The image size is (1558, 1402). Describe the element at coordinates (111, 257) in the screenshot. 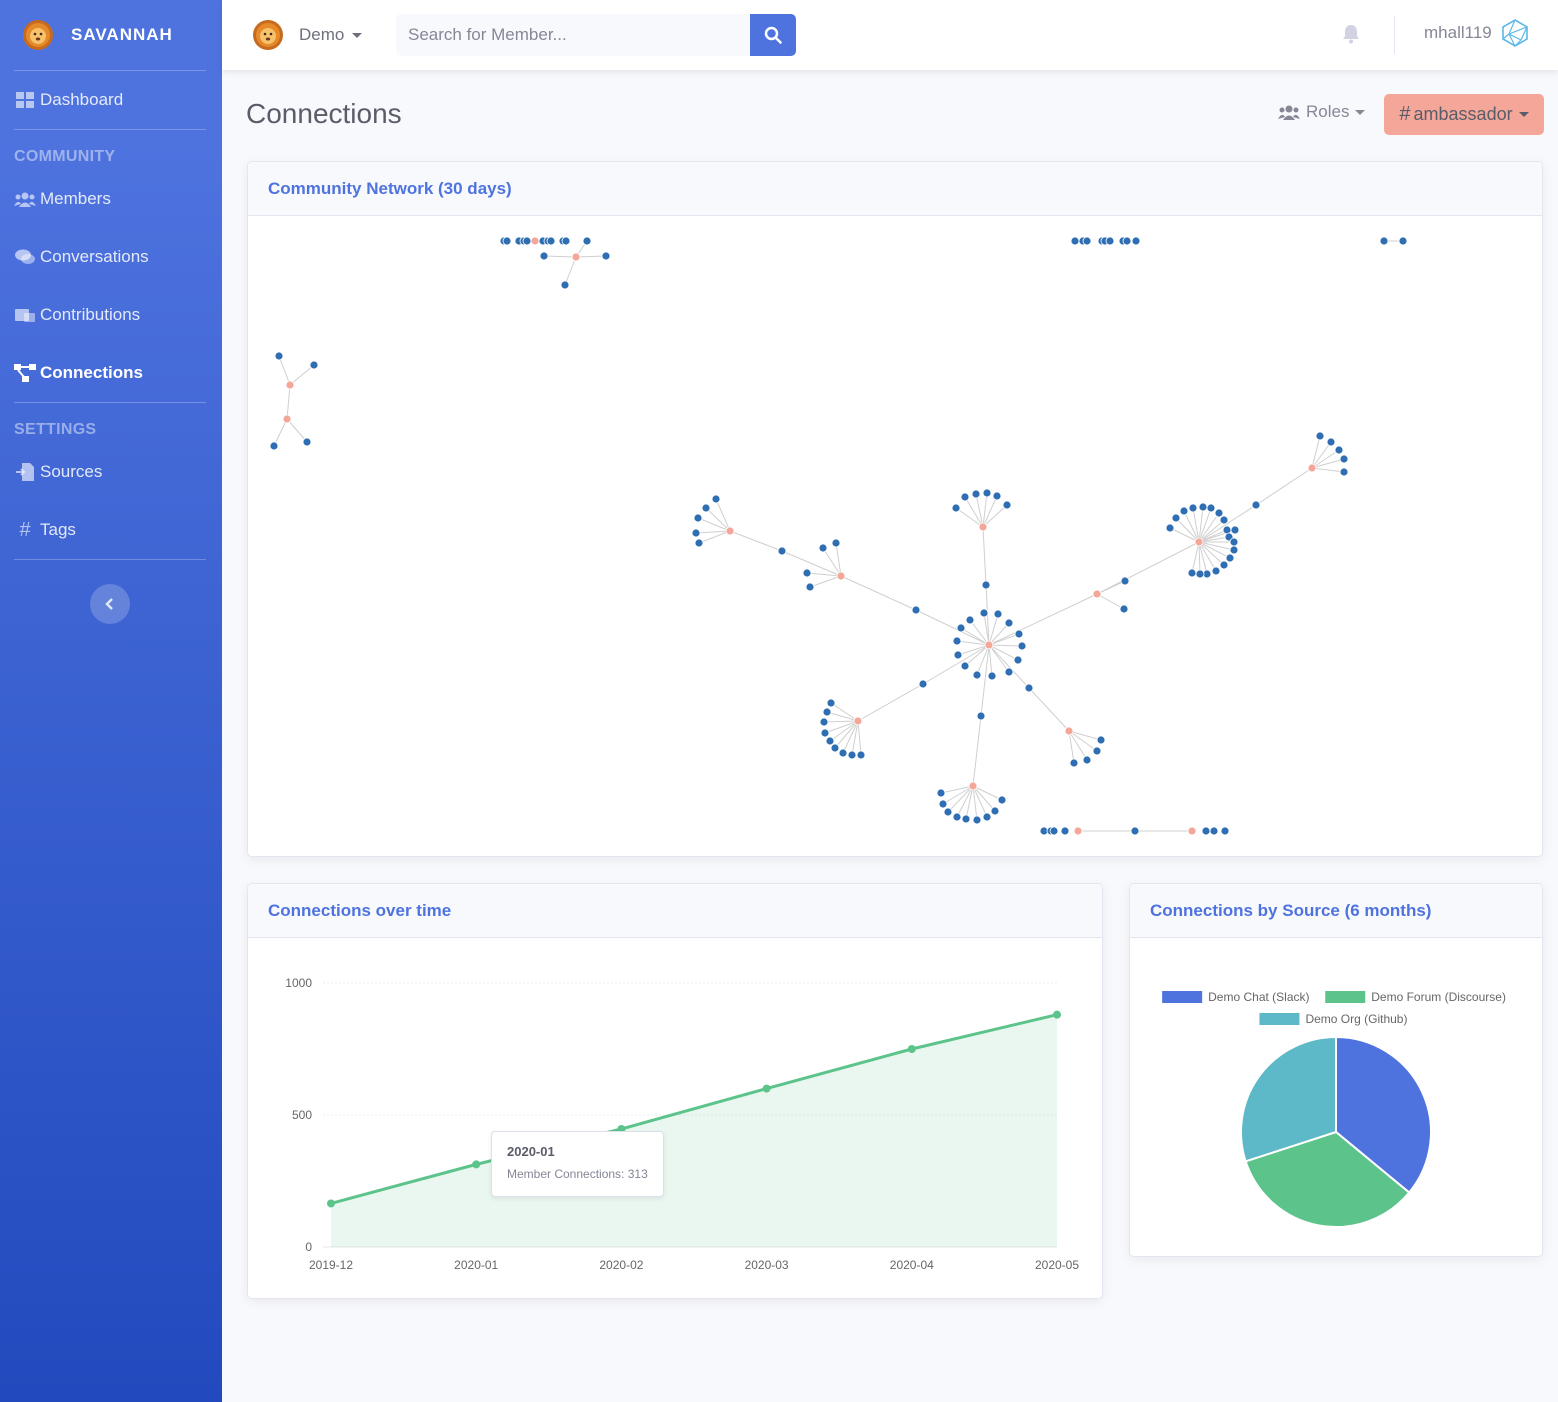

I see `sidebar-item-conversations: Conversations` at that location.